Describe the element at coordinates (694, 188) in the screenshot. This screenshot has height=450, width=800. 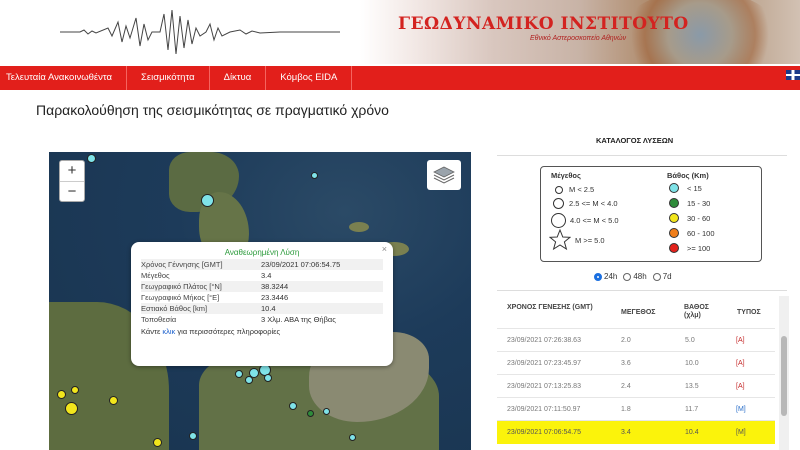
I see `legend-depth-label: < 15` at that location.